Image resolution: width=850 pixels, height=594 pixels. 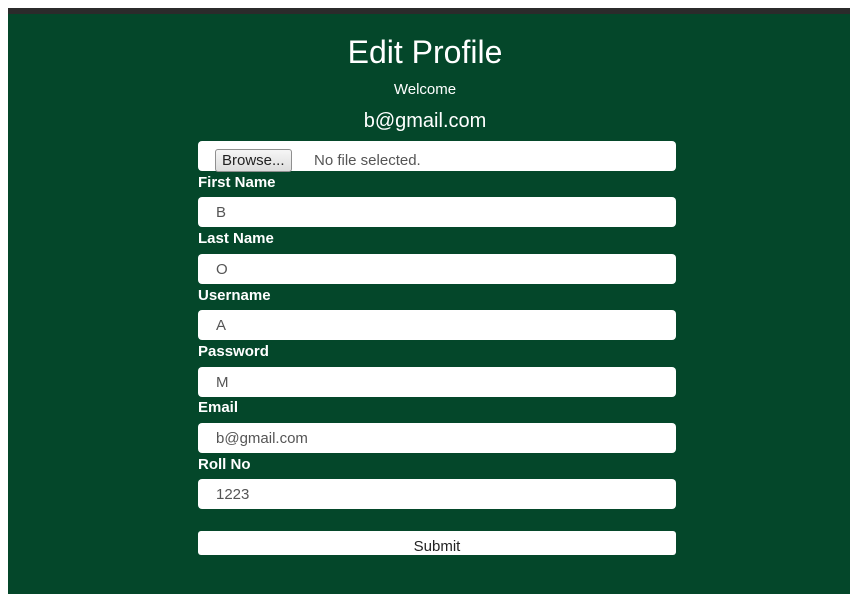 I want to click on roll-no-label: Roll No, so click(x=224, y=464).